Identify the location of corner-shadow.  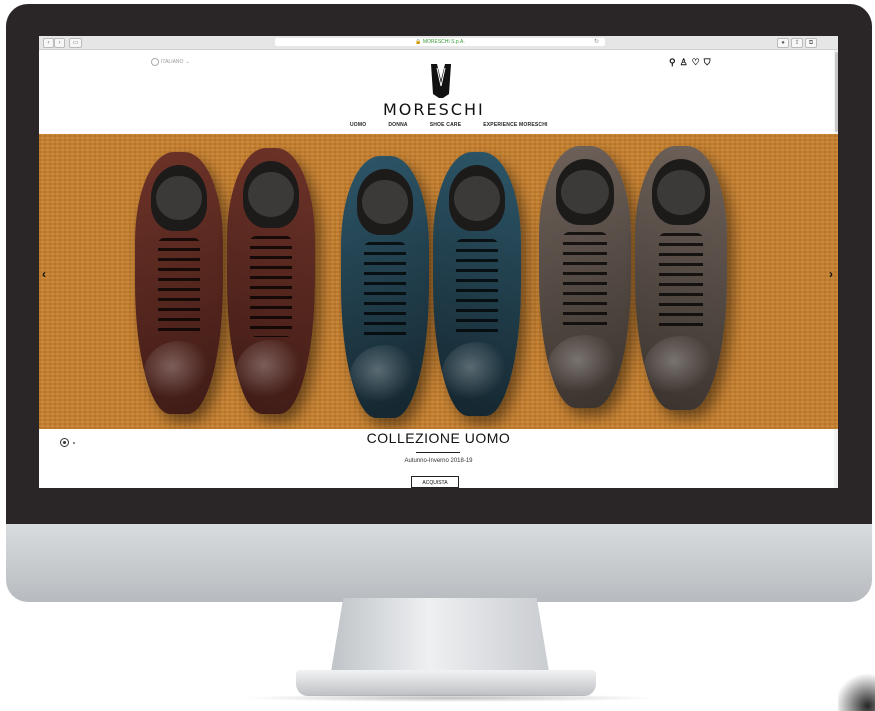
(856, 685).